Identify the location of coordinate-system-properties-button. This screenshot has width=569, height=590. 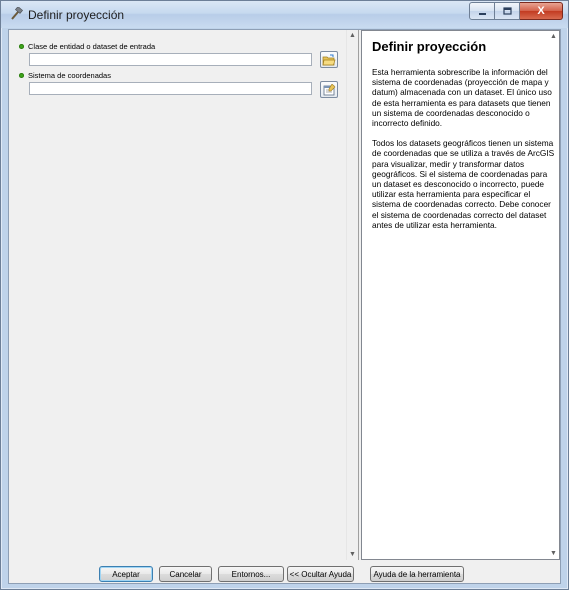
(329, 89).